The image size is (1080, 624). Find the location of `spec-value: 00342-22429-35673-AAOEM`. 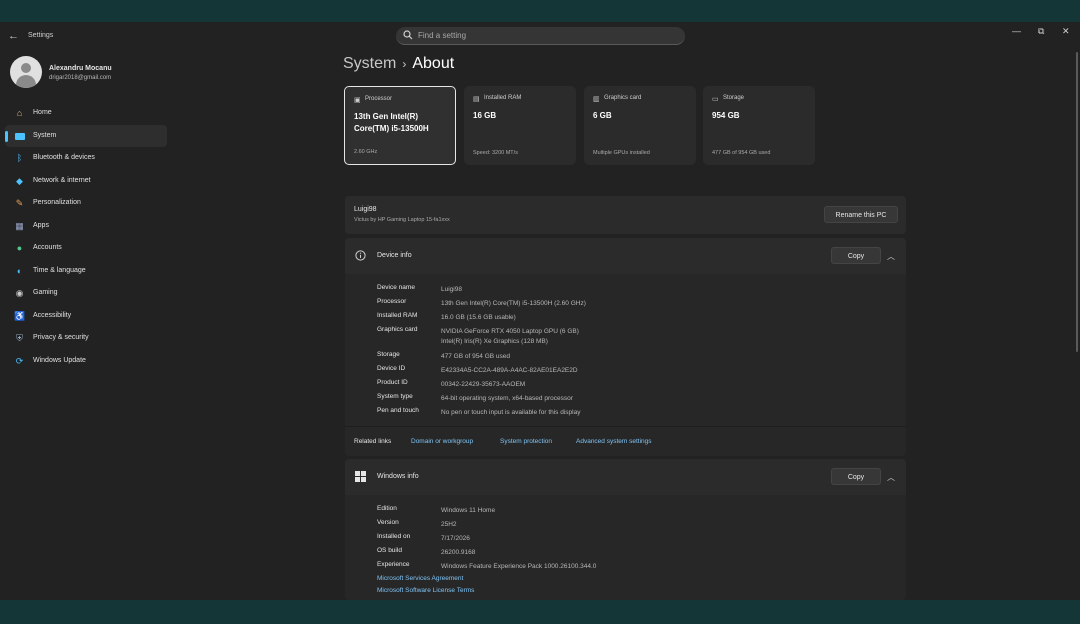

spec-value: 00342-22429-35673-AAOEM is located at coordinates (483, 384).